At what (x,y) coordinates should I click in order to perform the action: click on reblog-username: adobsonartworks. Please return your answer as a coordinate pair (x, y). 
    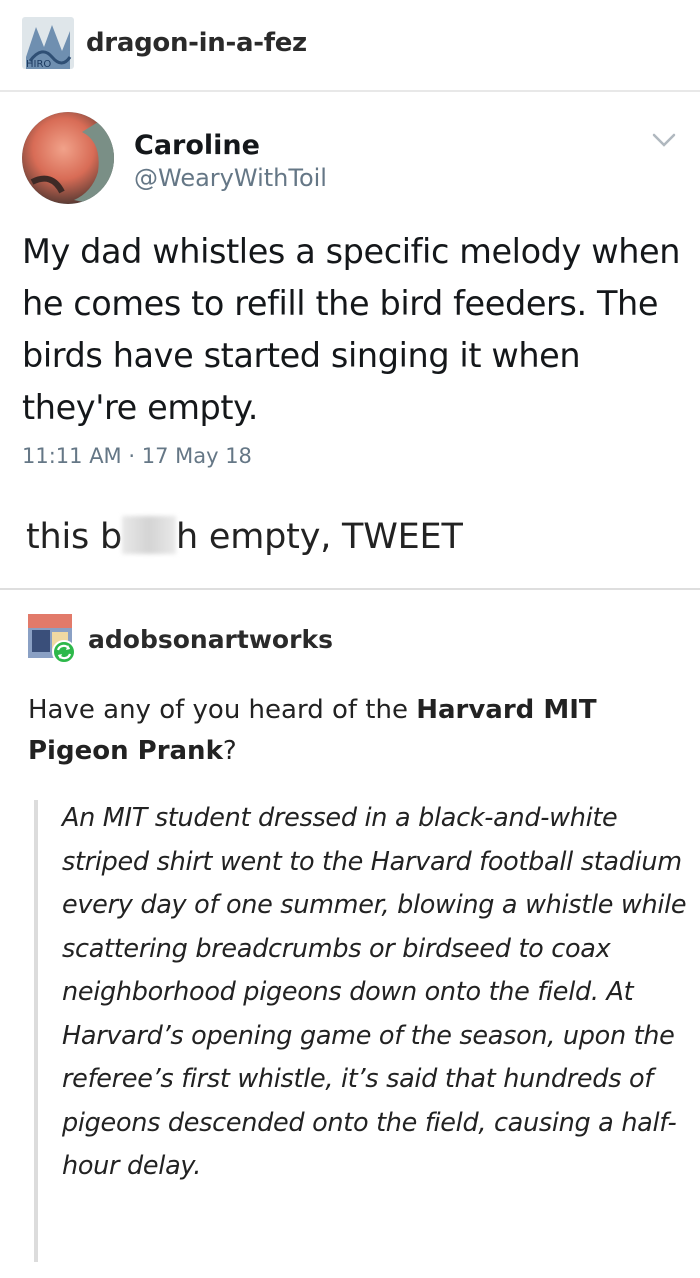
    Looking at the image, I should click on (210, 639).